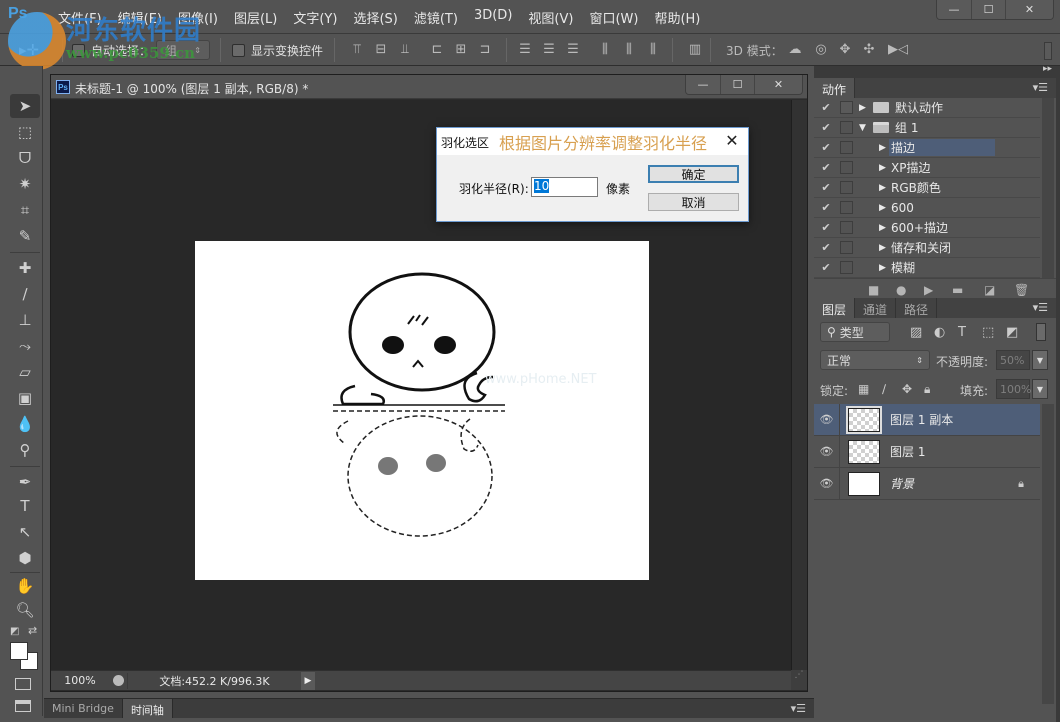  What do you see at coordinates (737, 84) in the screenshot?
I see `doc-maximize-button: ☐` at bounding box center [737, 84].